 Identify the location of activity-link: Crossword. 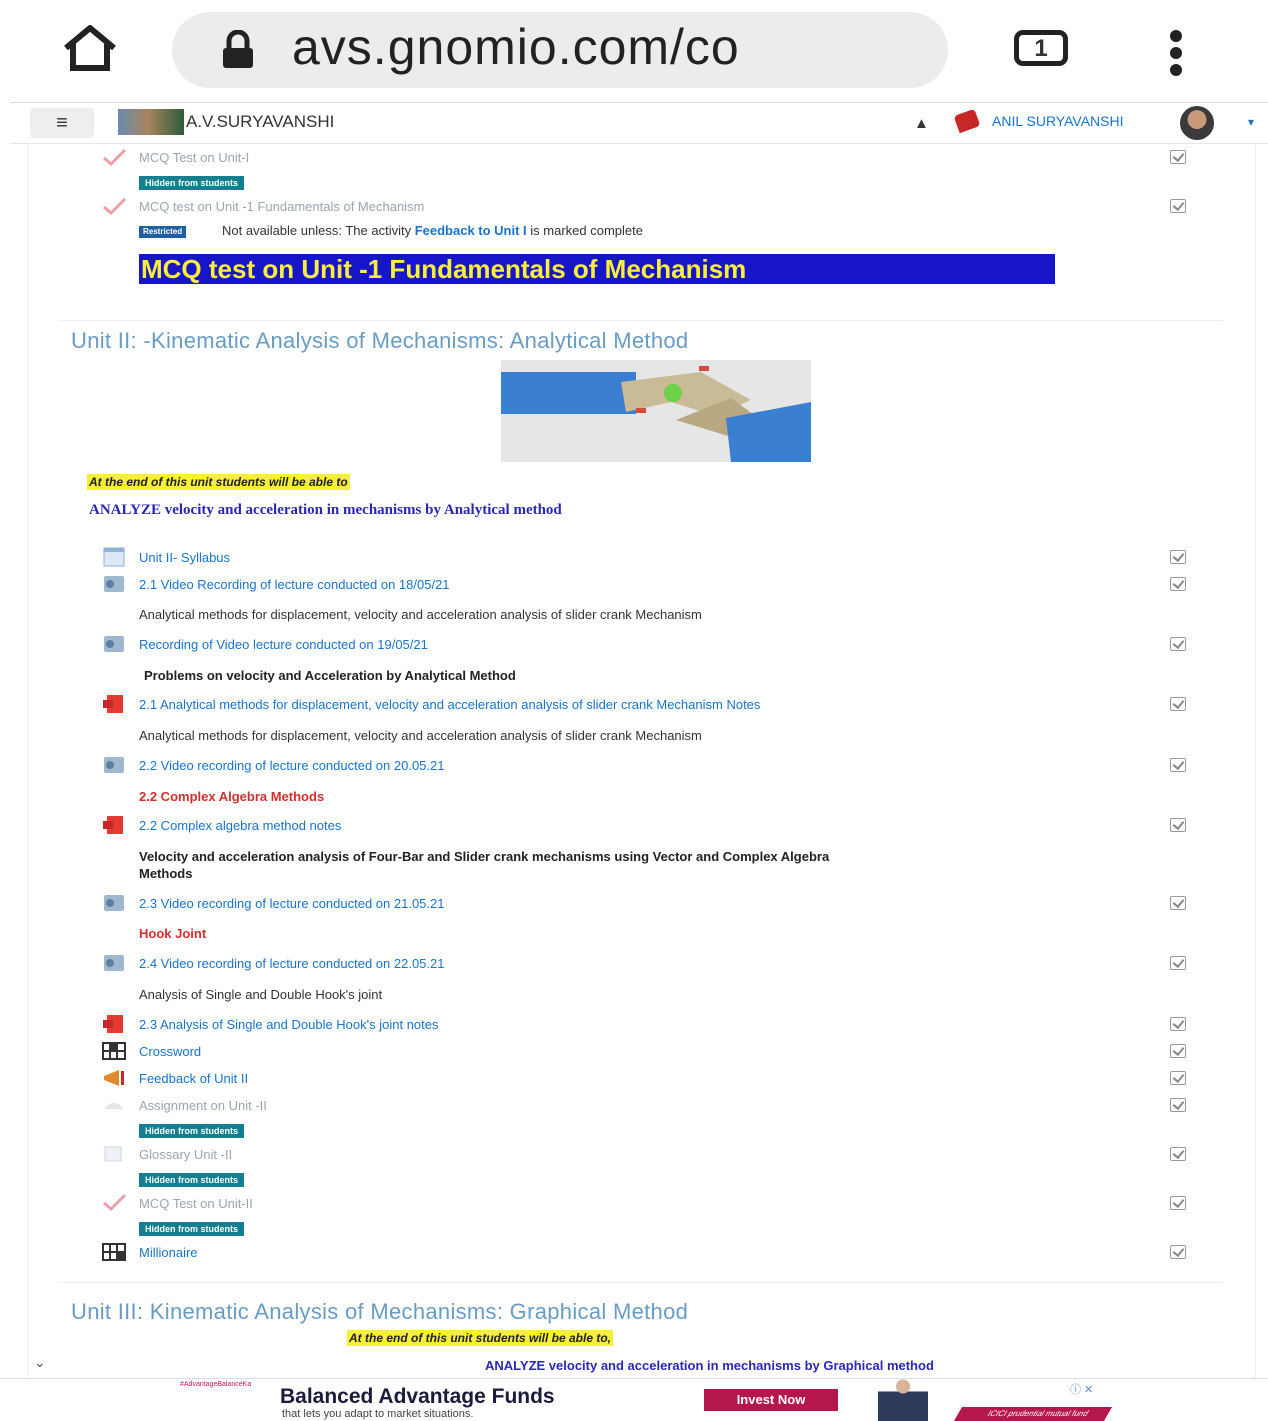
(170, 1051).